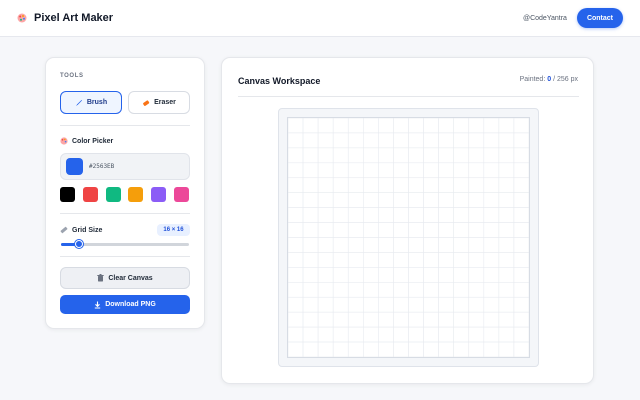 This screenshot has height=400, width=640. I want to click on swatch-green, so click(113, 194).